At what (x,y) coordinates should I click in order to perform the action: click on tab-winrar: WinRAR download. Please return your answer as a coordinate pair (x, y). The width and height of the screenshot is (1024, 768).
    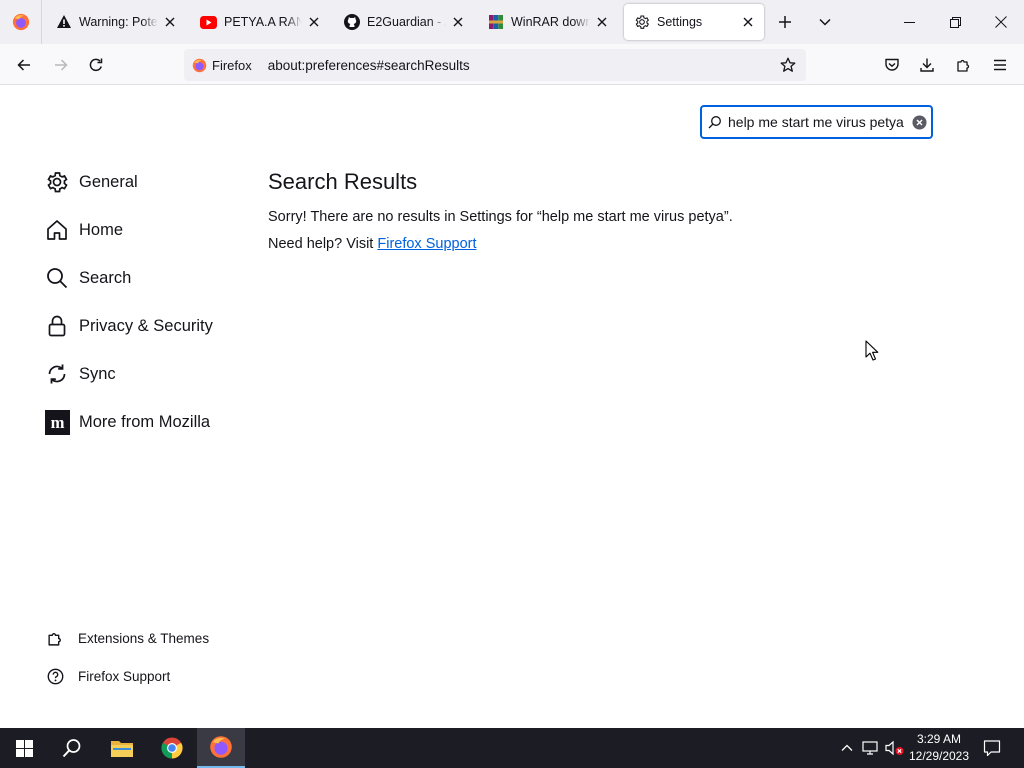
    Looking at the image, I should click on (548, 22).